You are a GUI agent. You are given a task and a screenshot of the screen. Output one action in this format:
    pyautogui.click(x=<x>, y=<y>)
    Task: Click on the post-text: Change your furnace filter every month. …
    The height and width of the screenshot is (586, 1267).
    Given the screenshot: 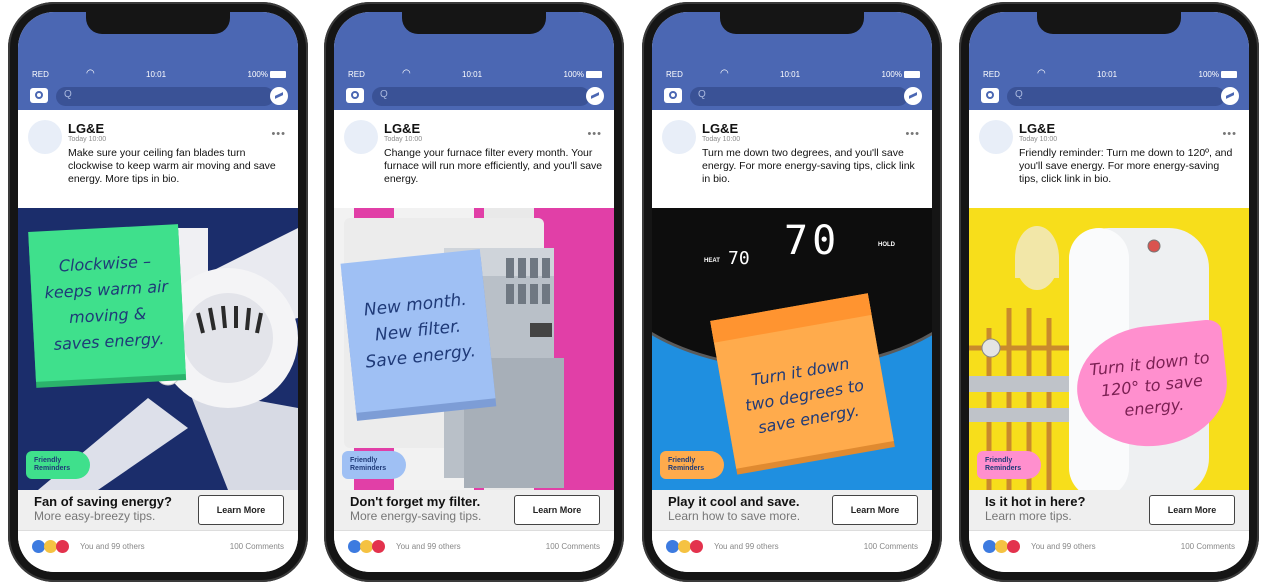 What is the action you would take?
    pyautogui.click(x=493, y=166)
    